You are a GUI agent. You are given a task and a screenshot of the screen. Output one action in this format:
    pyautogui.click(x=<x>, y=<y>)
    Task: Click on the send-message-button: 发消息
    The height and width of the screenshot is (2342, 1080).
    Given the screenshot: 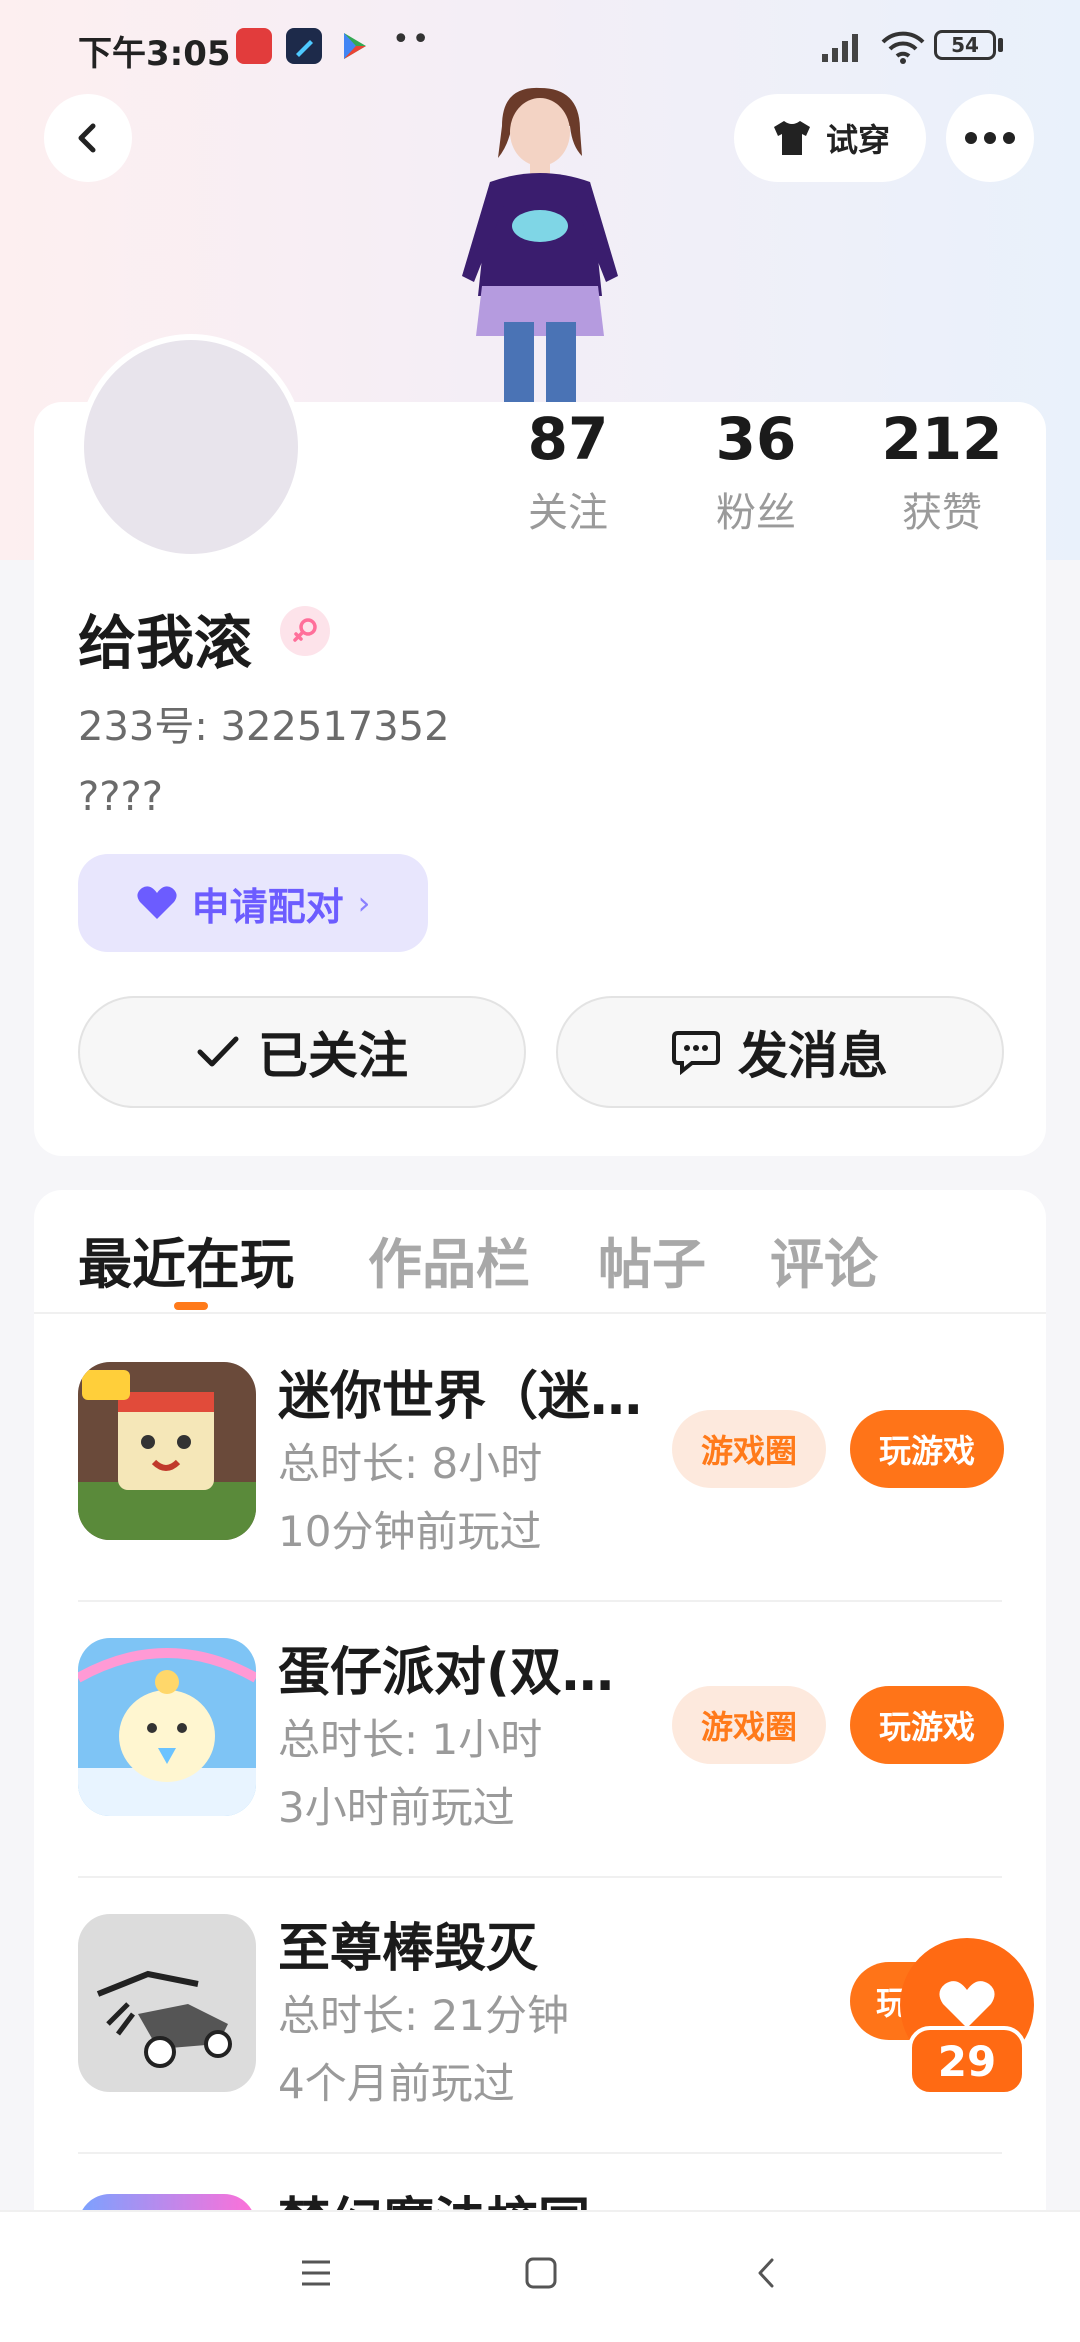 What is the action you would take?
    pyautogui.click(x=780, y=1052)
    